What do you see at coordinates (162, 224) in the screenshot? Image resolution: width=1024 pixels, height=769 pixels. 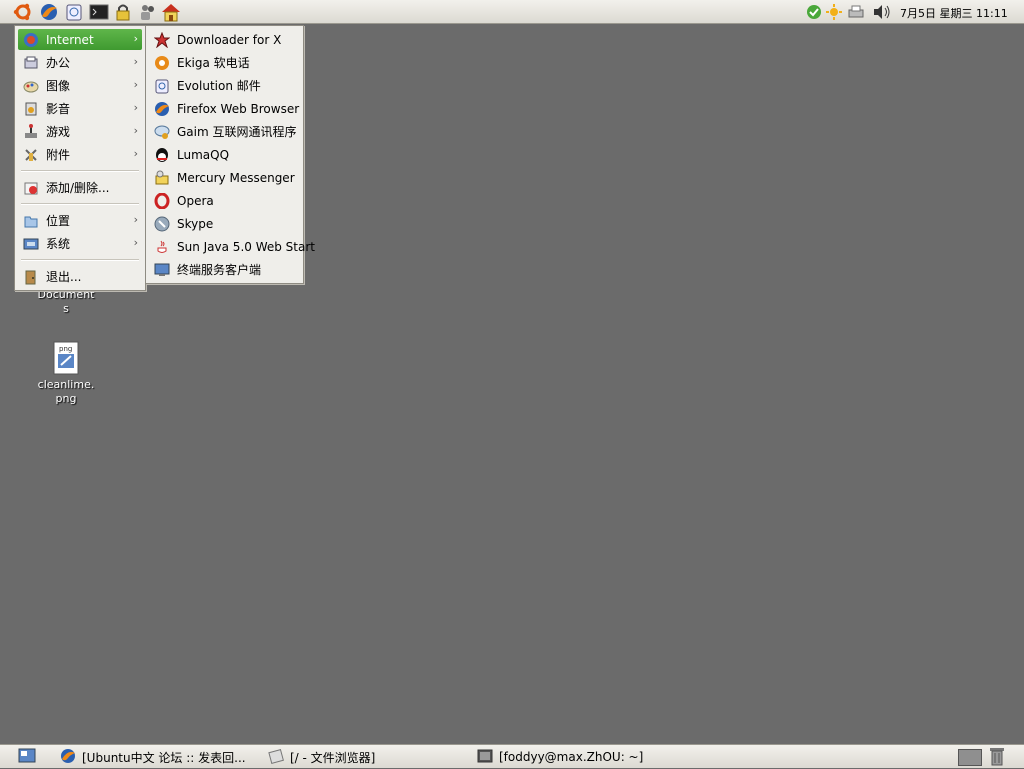 I see `skype-icon` at bounding box center [162, 224].